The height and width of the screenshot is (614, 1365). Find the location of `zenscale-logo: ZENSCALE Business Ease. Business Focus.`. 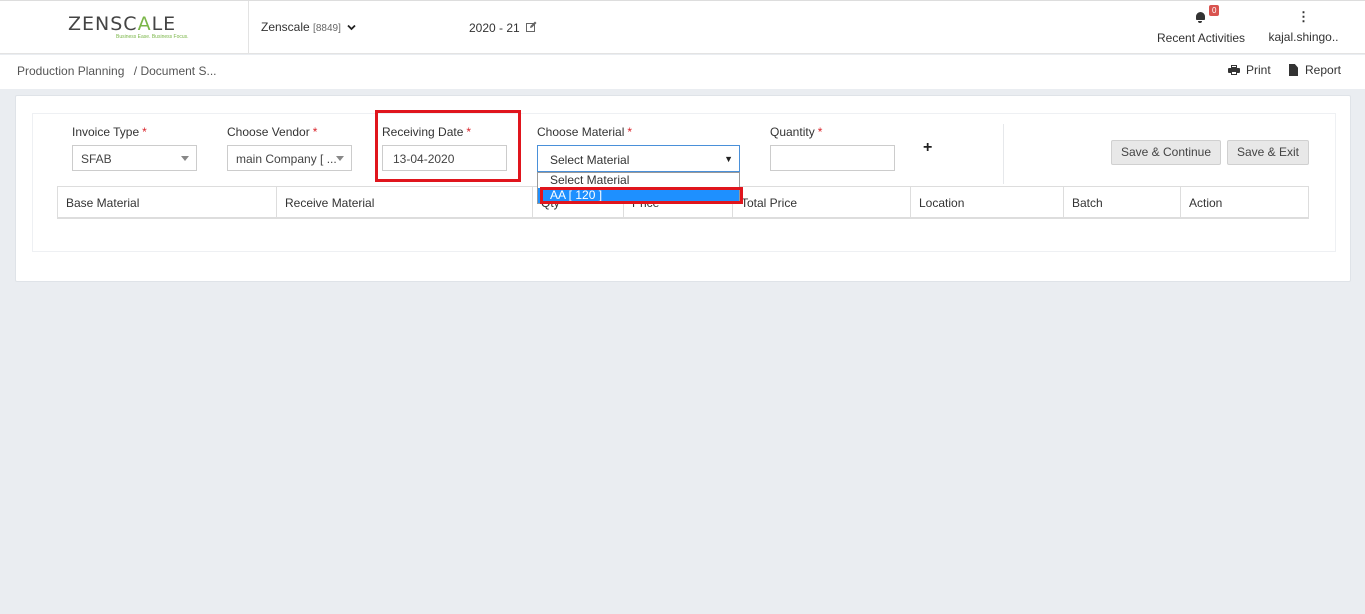

zenscale-logo: ZENSCALE Business Ease. Business Focus. is located at coordinates (128, 26).